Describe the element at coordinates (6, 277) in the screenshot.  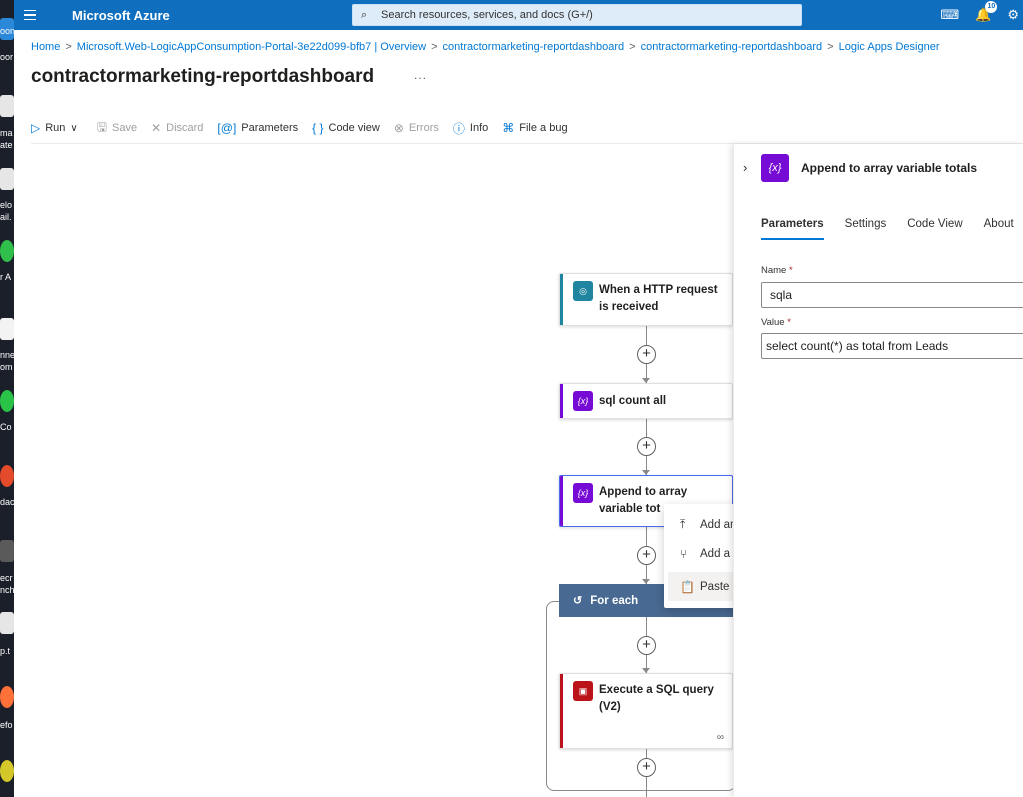
I see `desktop-label: r A` at that location.